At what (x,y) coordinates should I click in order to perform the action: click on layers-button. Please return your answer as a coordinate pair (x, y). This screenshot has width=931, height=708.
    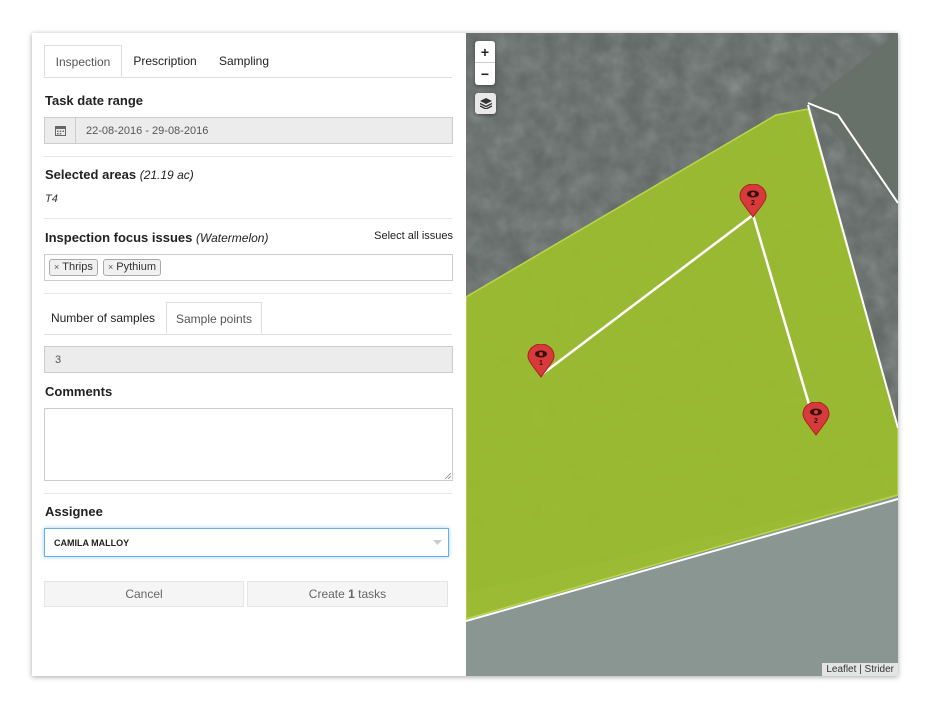
    Looking at the image, I should click on (485, 103).